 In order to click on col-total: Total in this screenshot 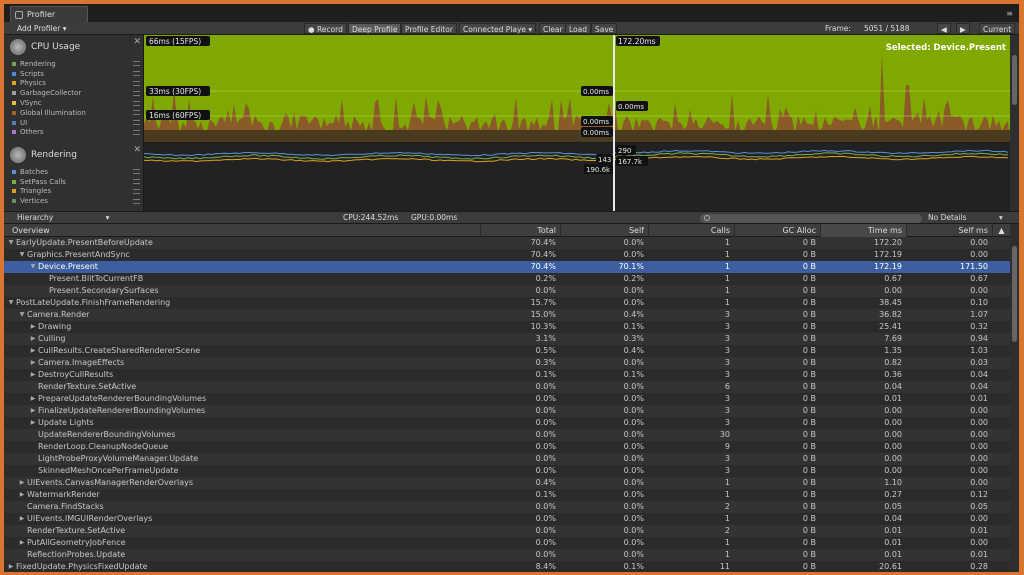, I will do `click(520, 230)`.